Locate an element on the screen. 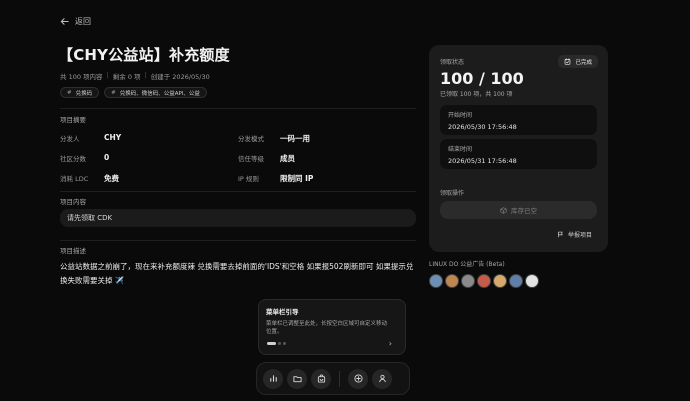 This screenshot has width=690, height=401. cdk-content-box: 请先领取 CDK is located at coordinates (238, 218).